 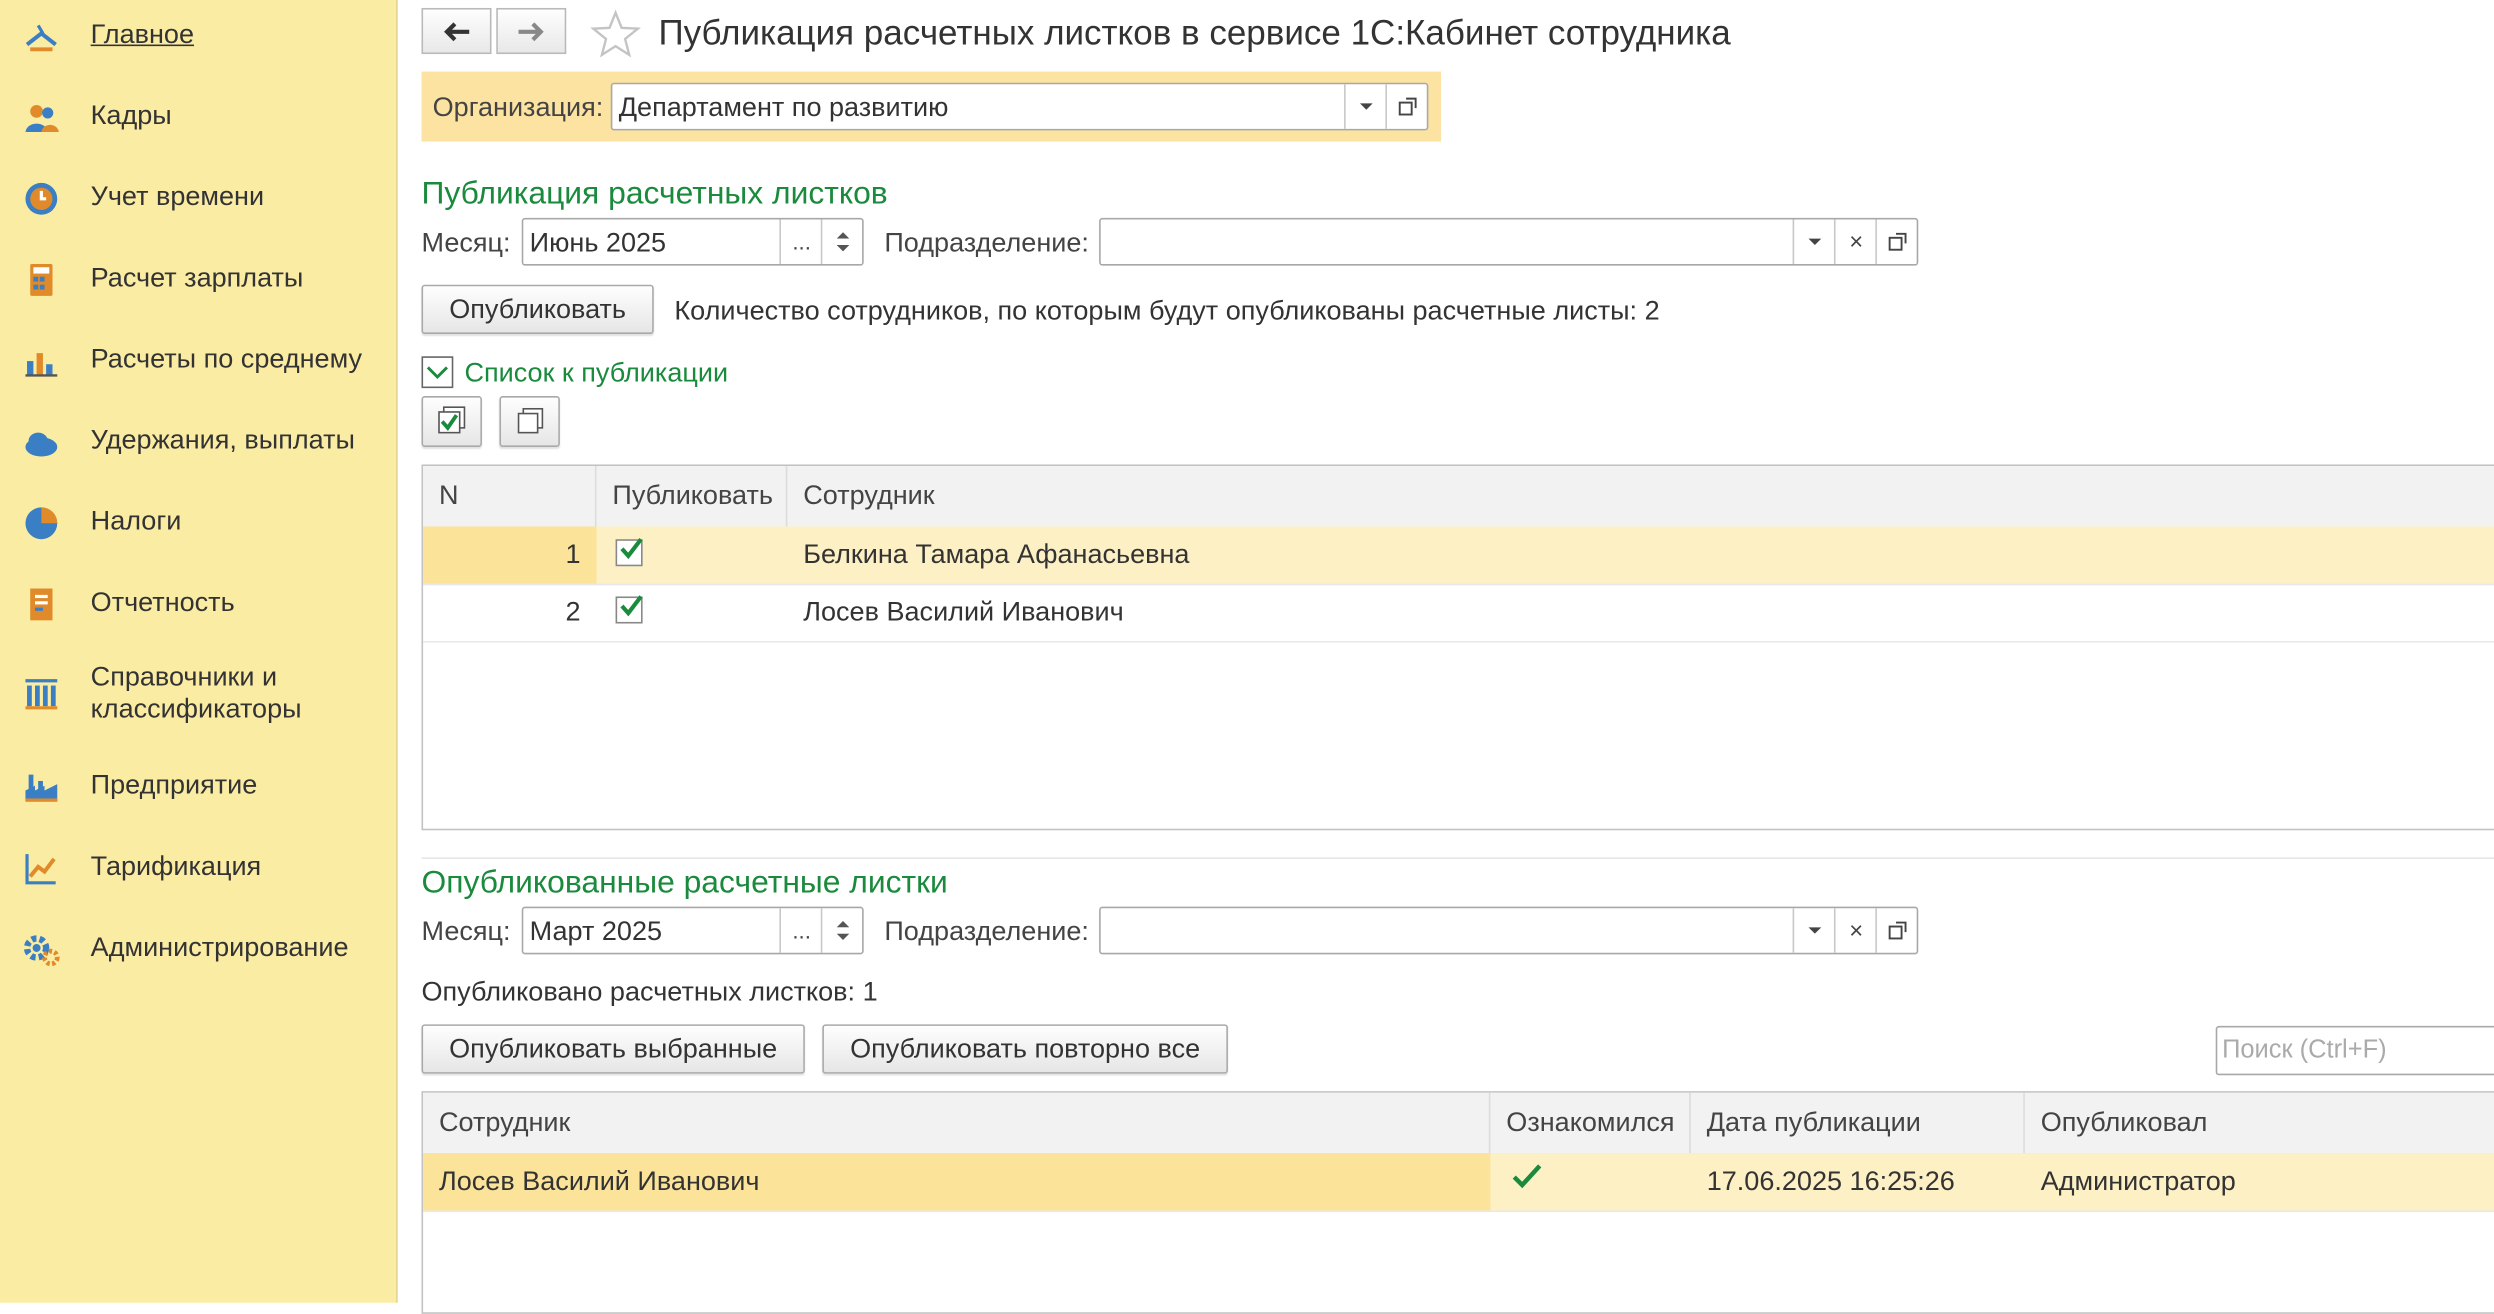 I want to click on bar-chart-icon, so click(x=41, y=365).